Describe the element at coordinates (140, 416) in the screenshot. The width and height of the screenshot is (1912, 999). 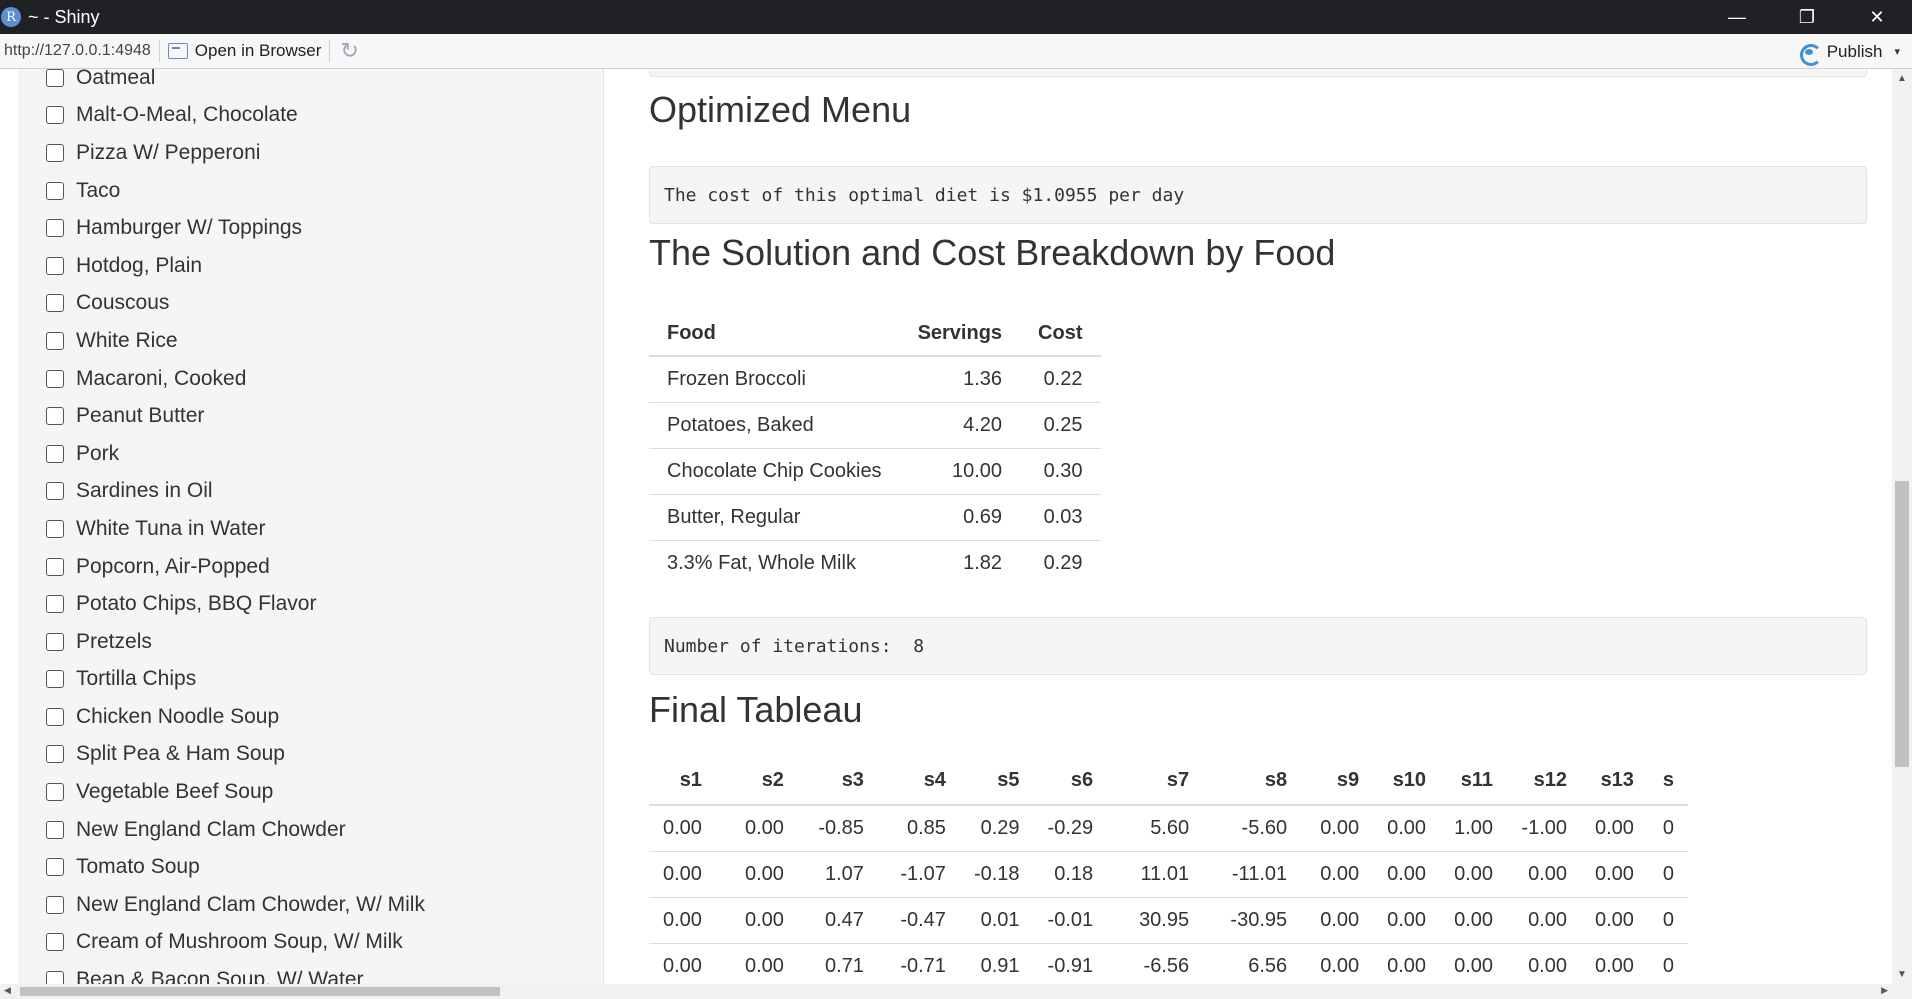
I see `food-checkbox-label: Peanut Butter` at that location.